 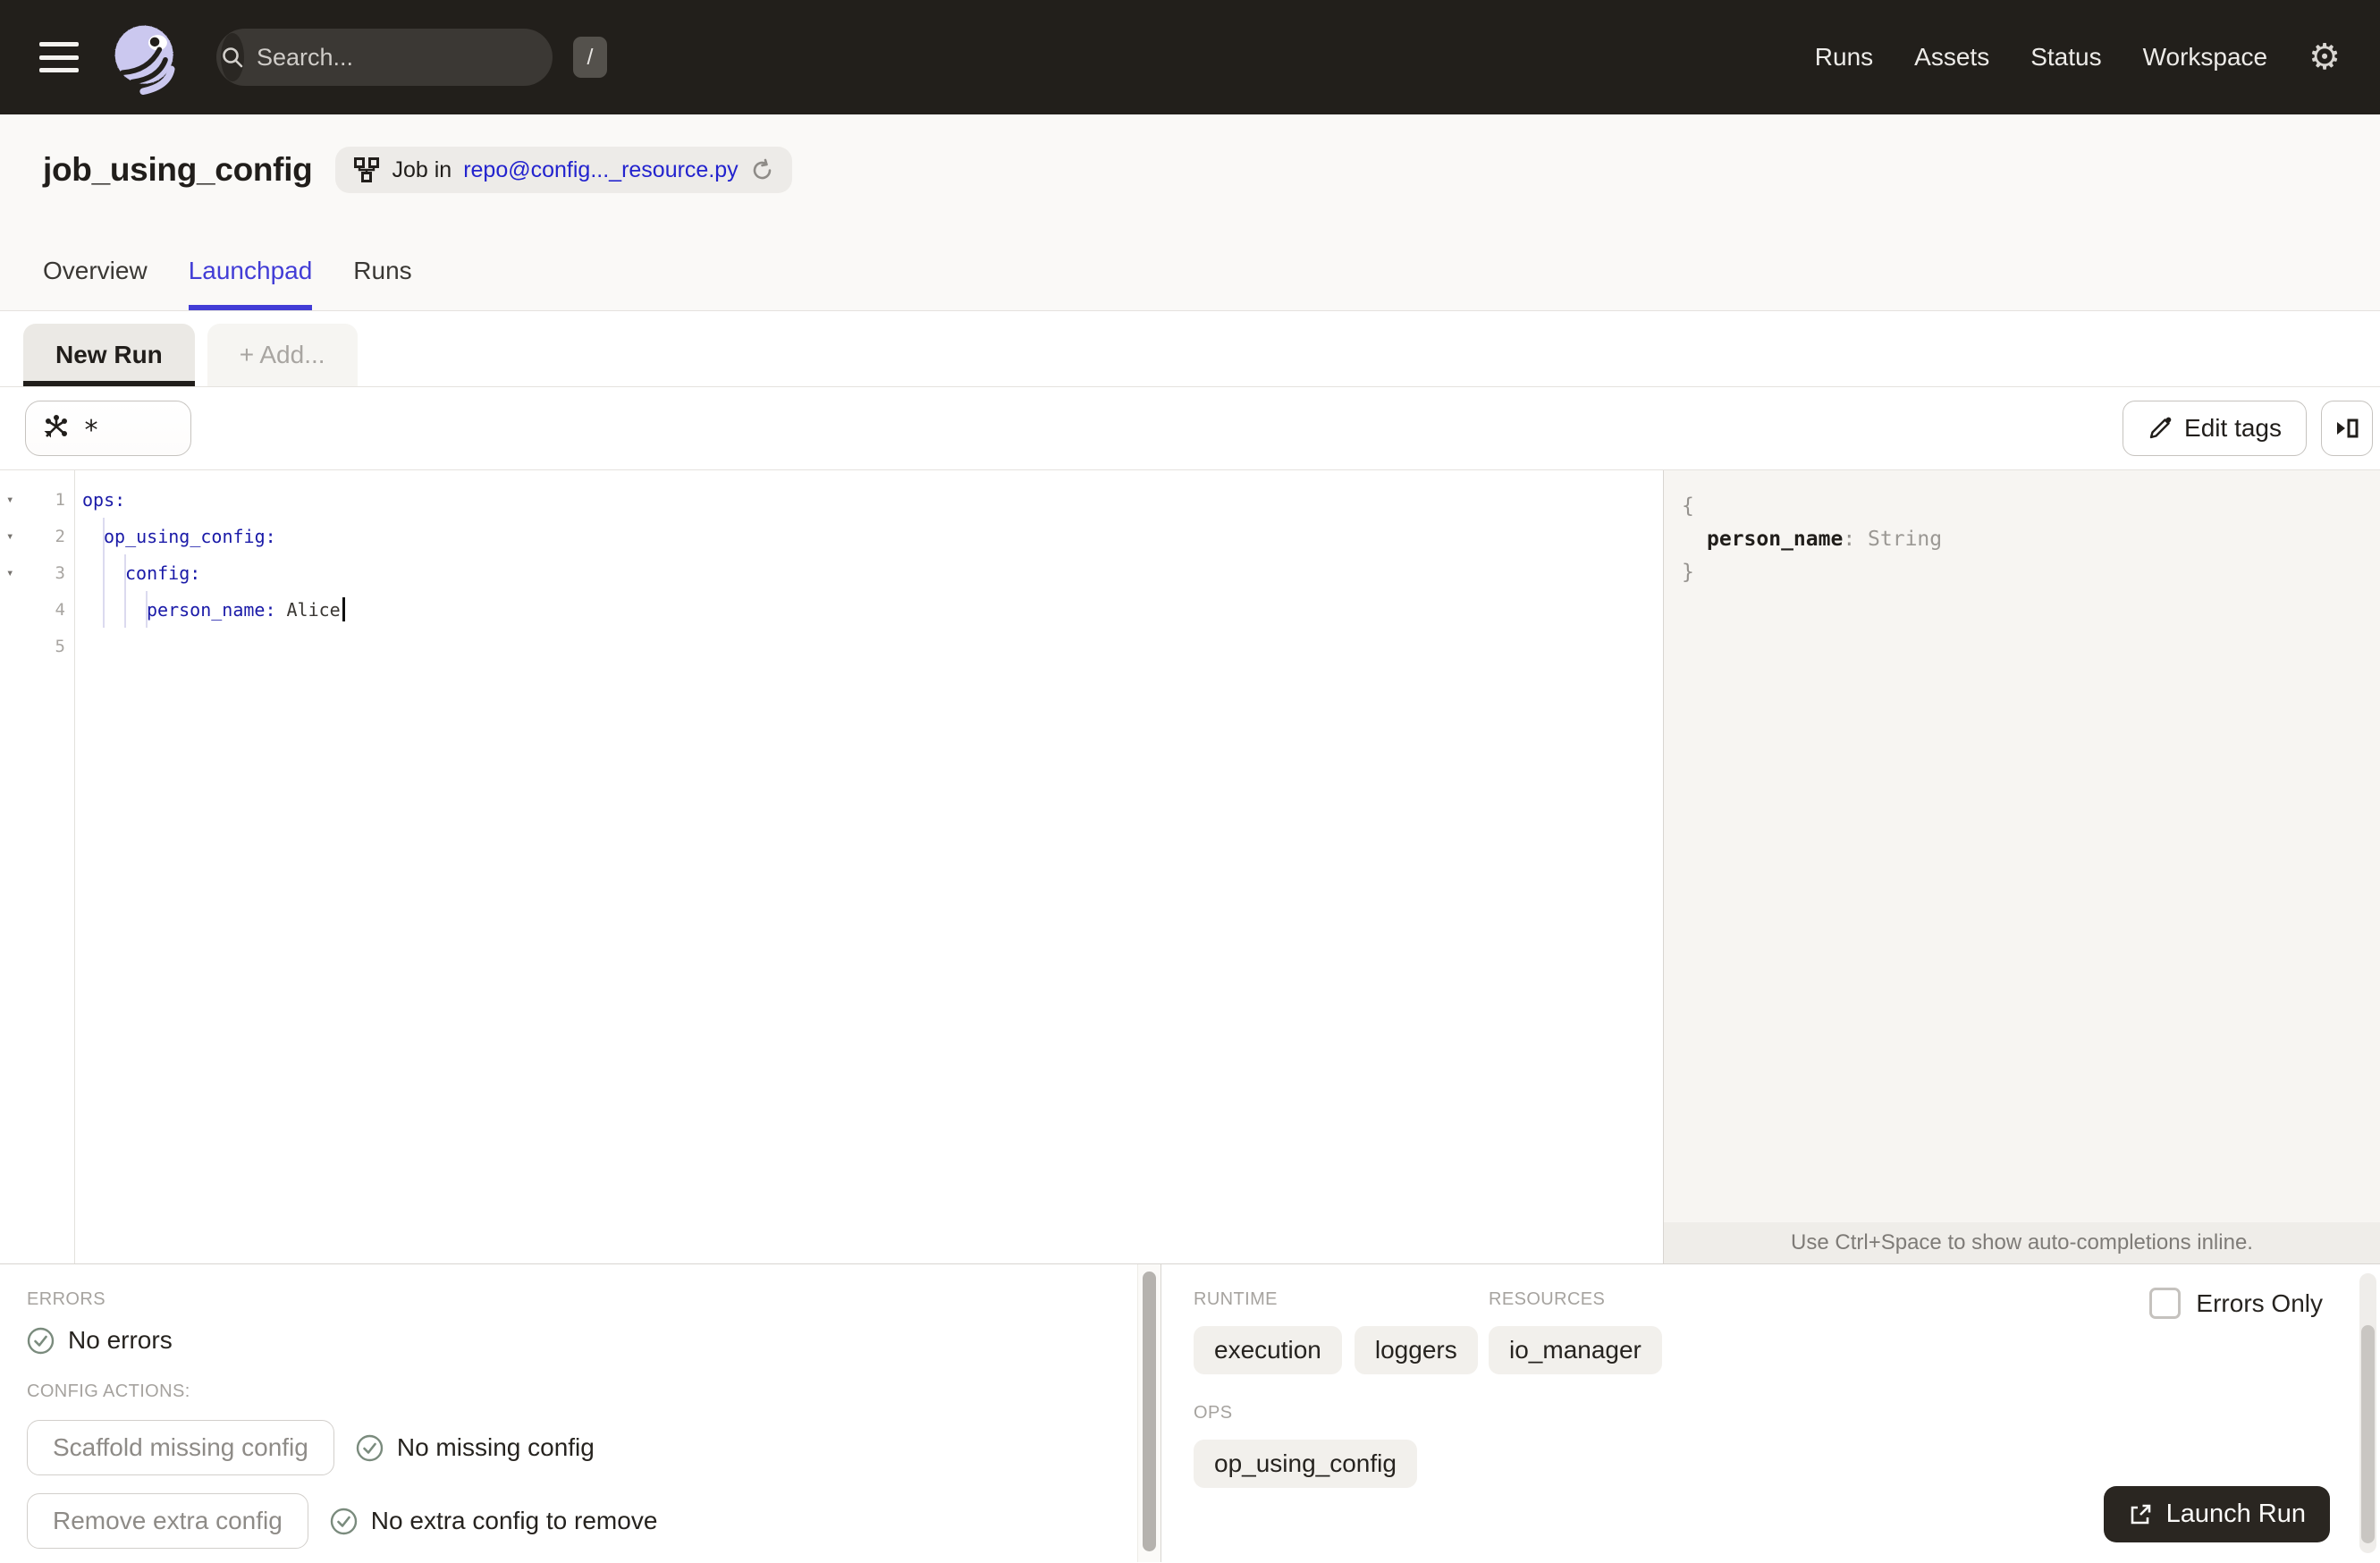 What do you see at coordinates (180, 1447) in the screenshot?
I see `scaffold-missing-config-button: Scaffold missing config` at bounding box center [180, 1447].